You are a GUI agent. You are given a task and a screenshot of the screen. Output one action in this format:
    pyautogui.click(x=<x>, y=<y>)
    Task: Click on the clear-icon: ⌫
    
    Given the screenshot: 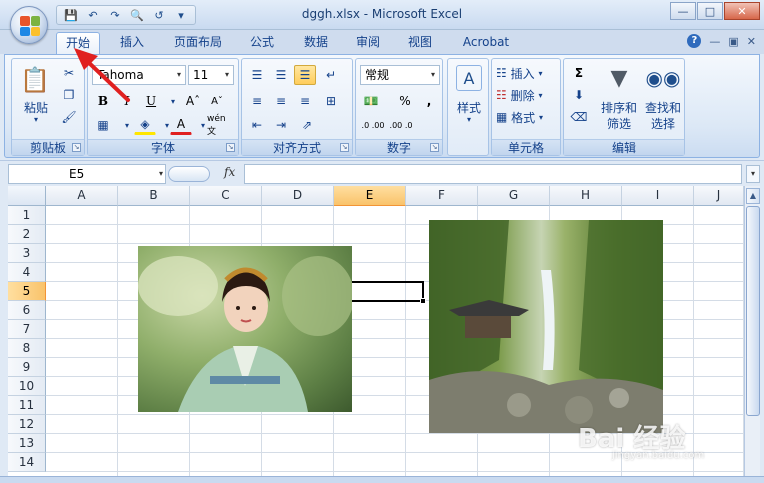 What is the action you would take?
    pyautogui.click(x=579, y=117)
    